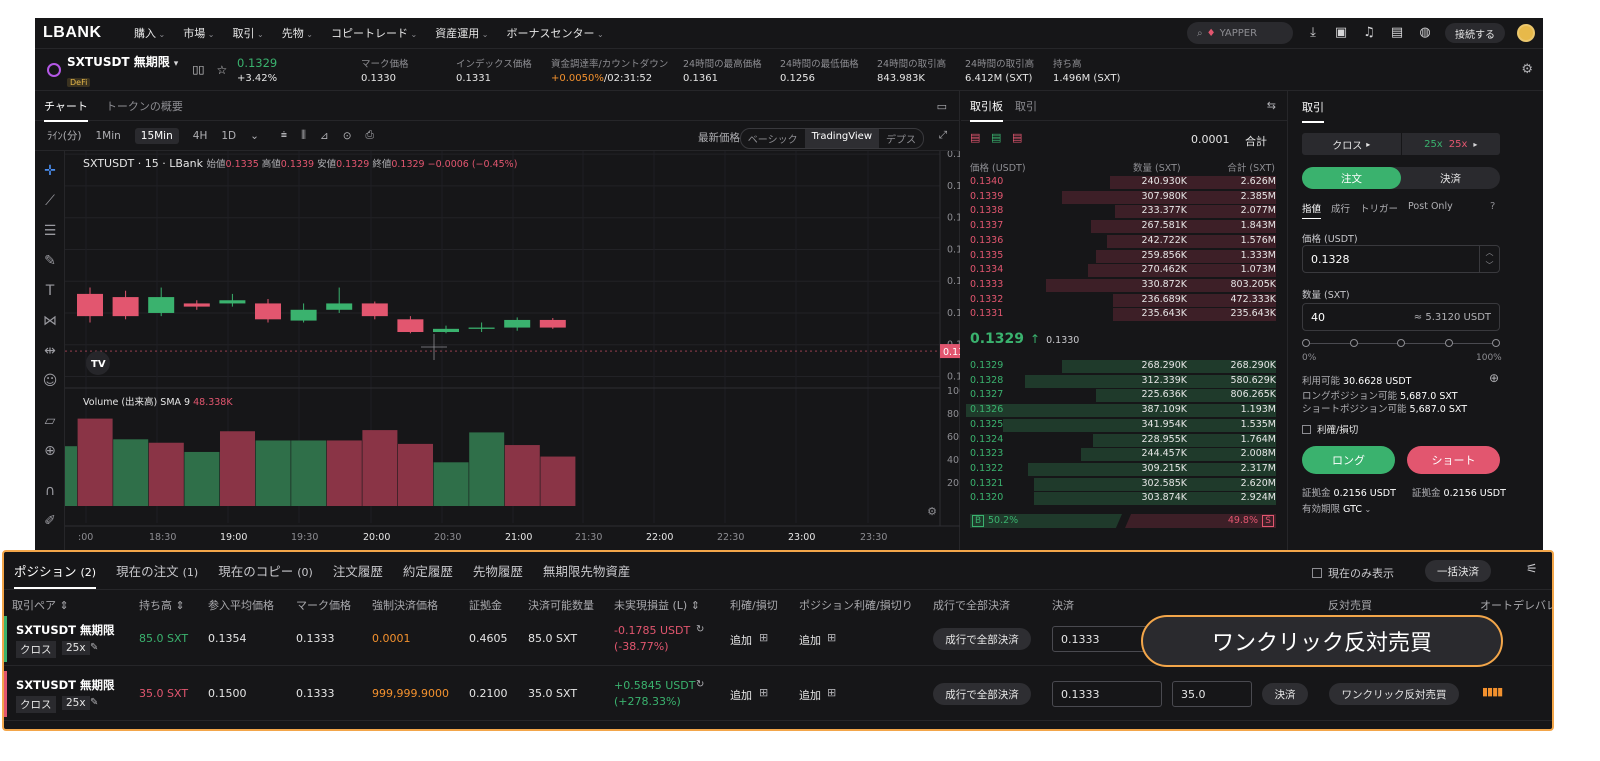  Describe the element at coordinates (587, 570) in the screenshot. I see `positions-tab: 無期限先物資産` at that location.